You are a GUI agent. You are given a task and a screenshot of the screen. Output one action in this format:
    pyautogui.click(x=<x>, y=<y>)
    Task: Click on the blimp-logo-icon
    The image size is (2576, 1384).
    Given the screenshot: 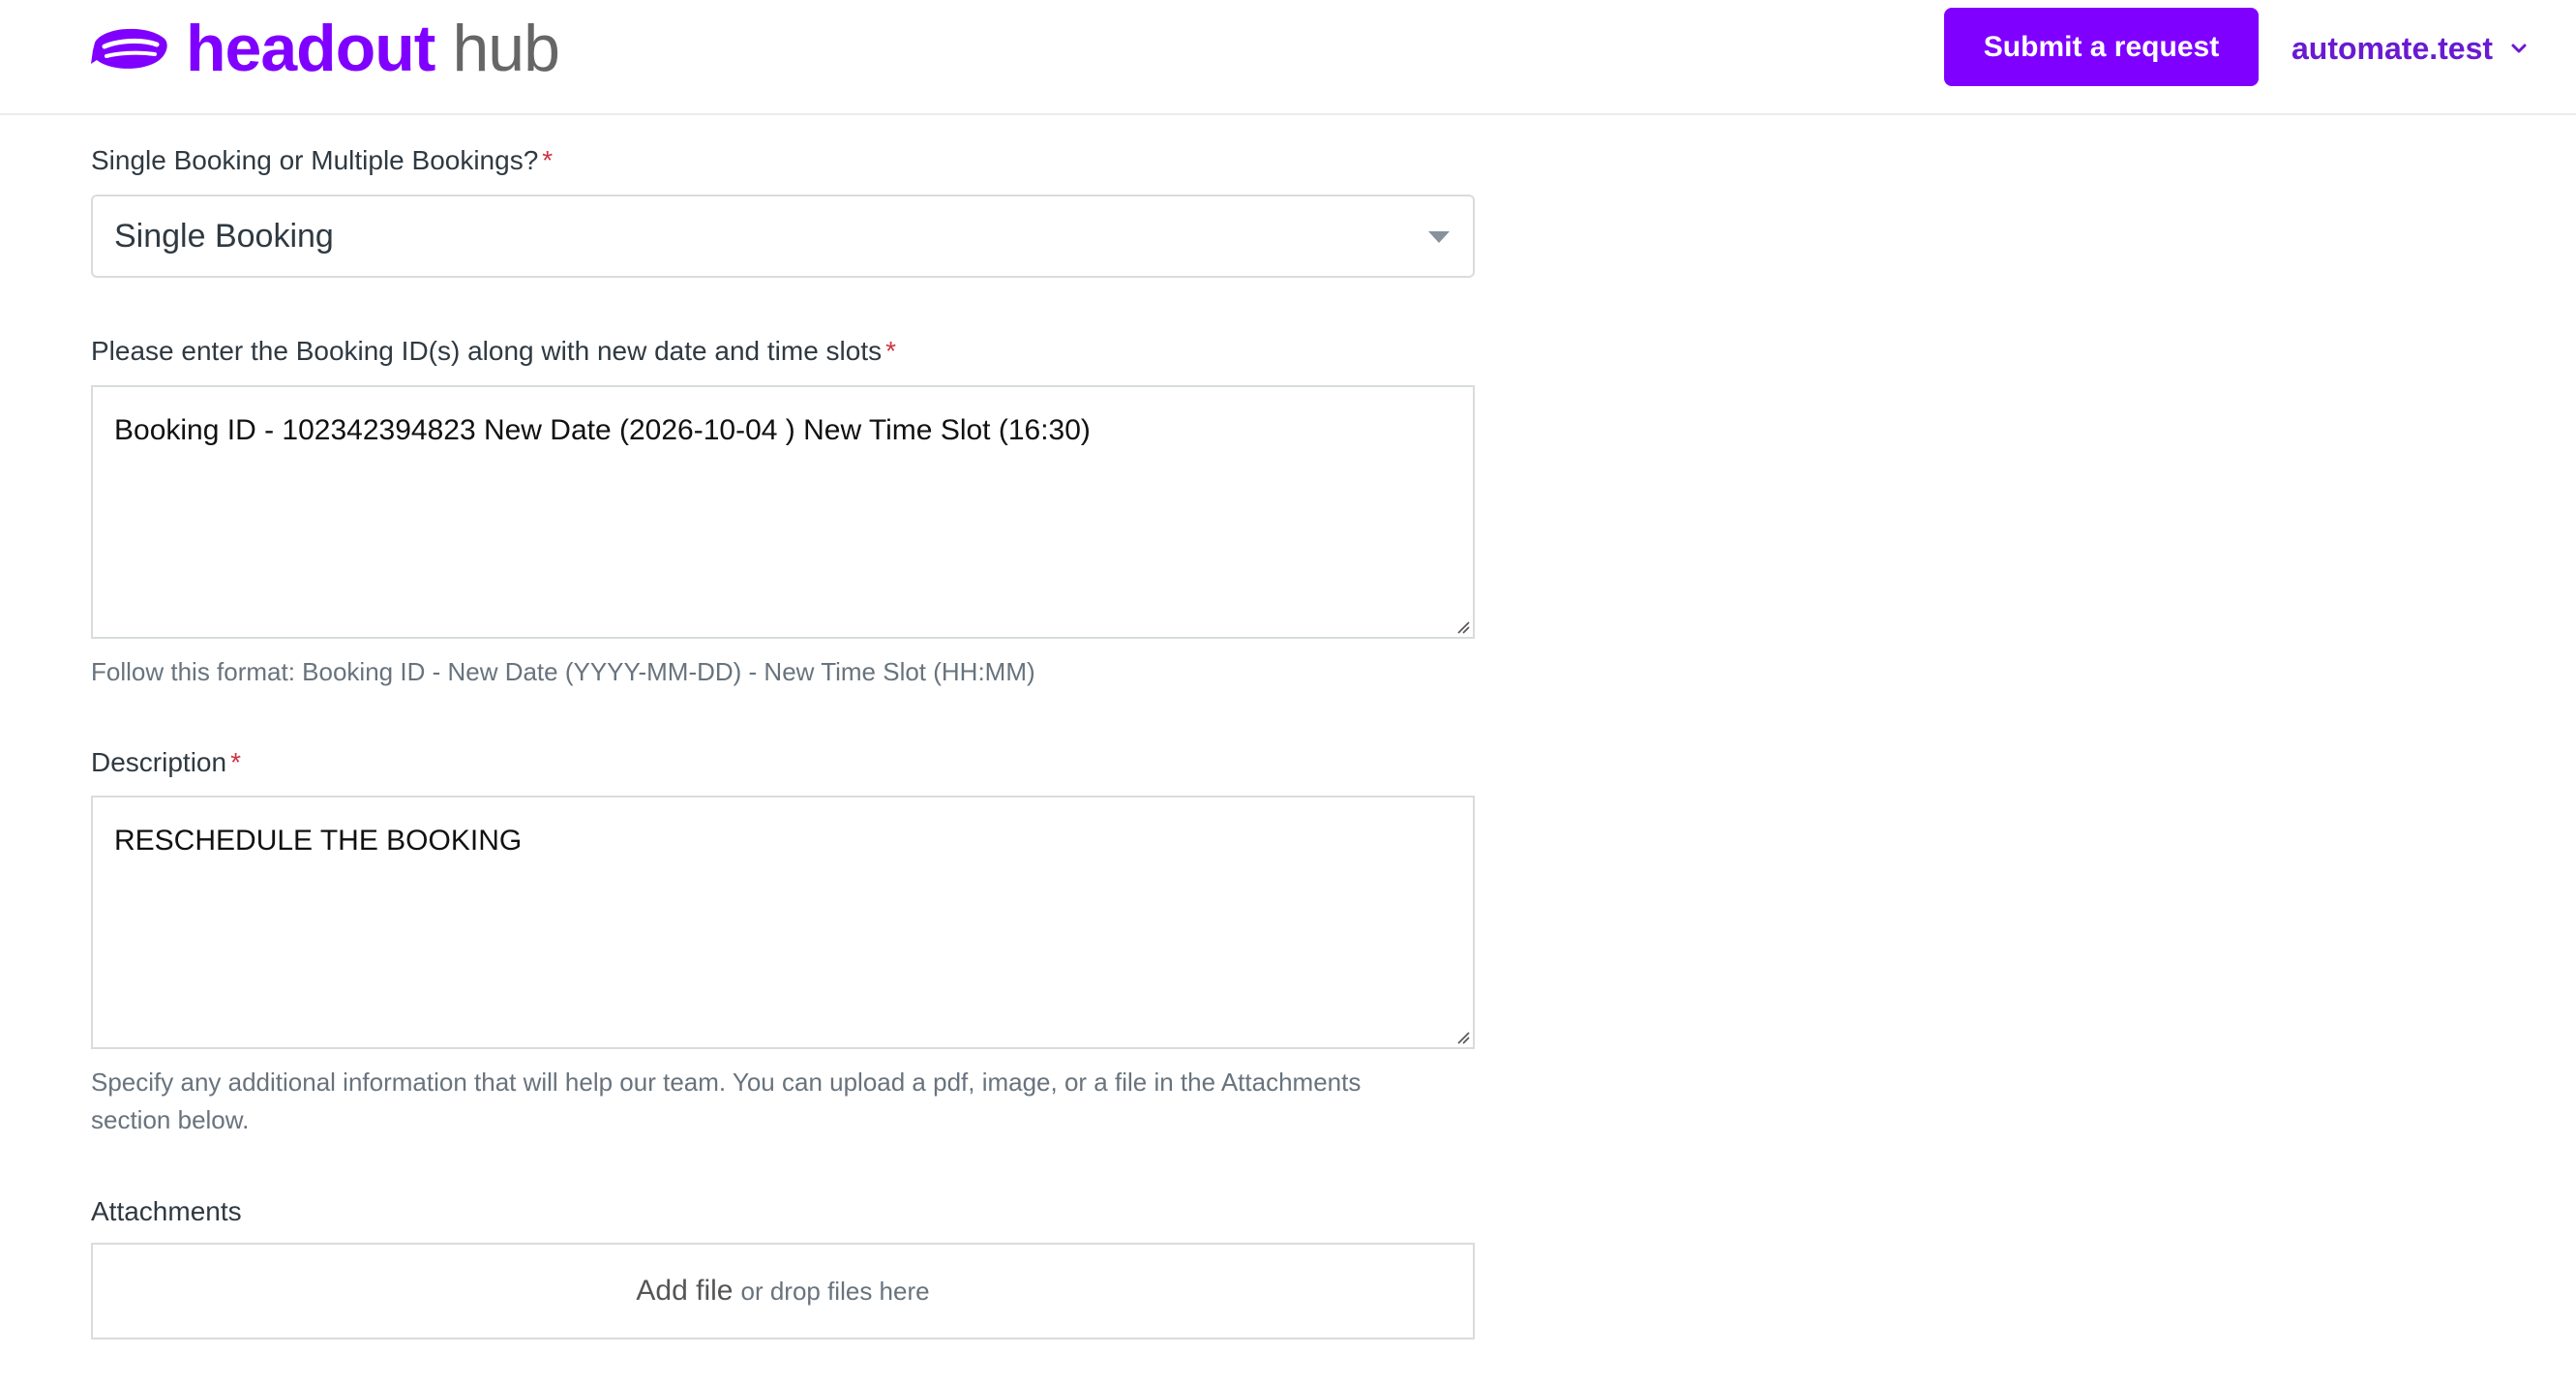 What is the action you would take?
    pyautogui.click(x=129, y=48)
    